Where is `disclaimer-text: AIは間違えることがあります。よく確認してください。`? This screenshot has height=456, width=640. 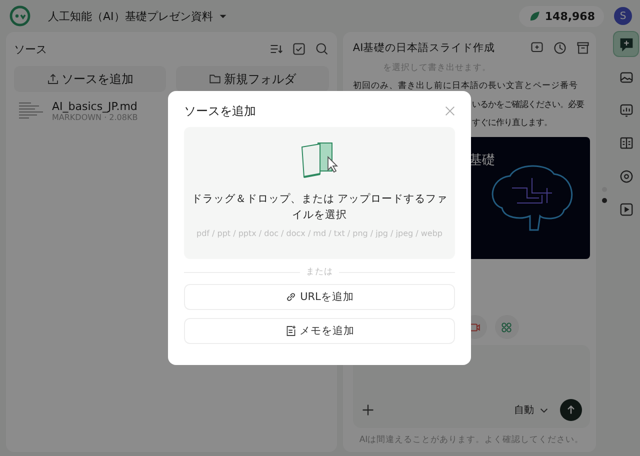 disclaimer-text: AIは間違えることがあります。よく確認してください。 is located at coordinates (471, 440).